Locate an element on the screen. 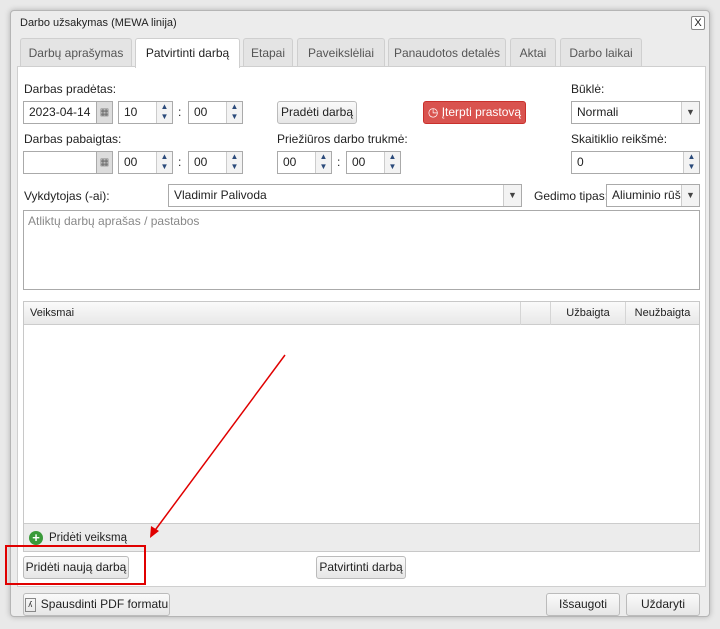 The width and height of the screenshot is (720, 629). tab-confirm-work: Patvirtinti darbą is located at coordinates (187, 53).